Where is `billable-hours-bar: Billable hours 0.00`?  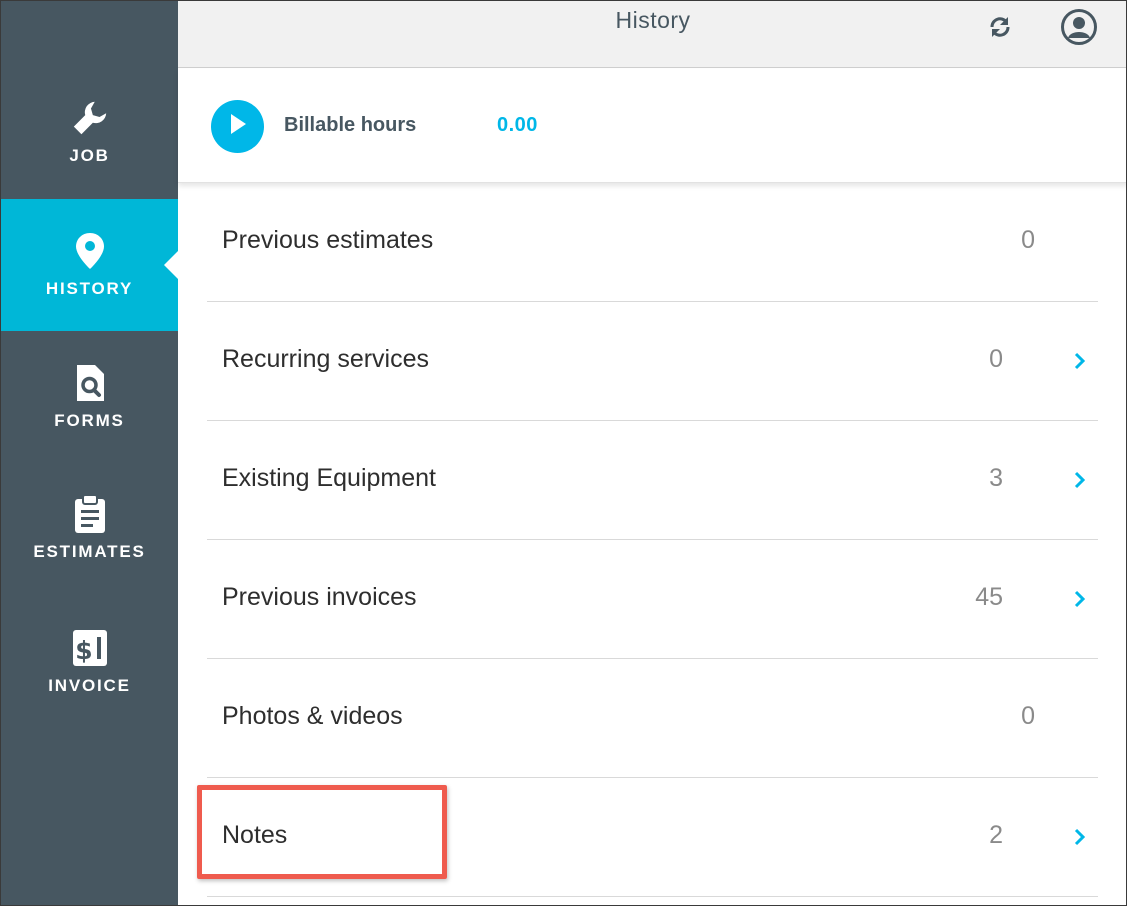 billable-hours-bar: Billable hours 0.00 is located at coordinates (652, 126).